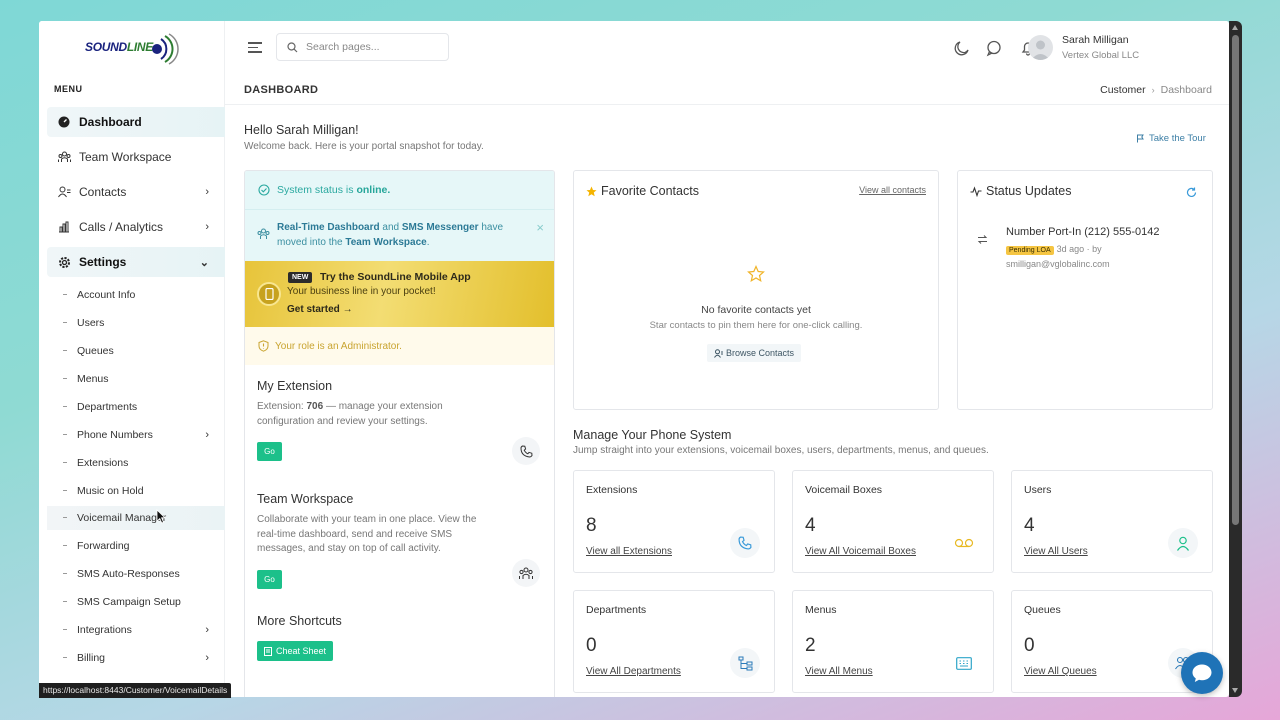 The width and height of the screenshot is (1280, 720). What do you see at coordinates (1029, 645) in the screenshot?
I see `queues-count: 0` at bounding box center [1029, 645].